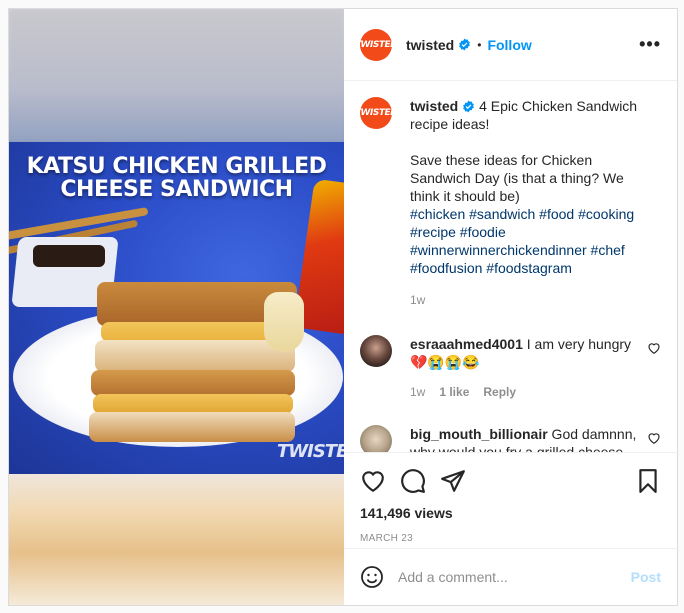  What do you see at coordinates (69, 256) in the screenshot?
I see `photo-sauce` at bounding box center [69, 256].